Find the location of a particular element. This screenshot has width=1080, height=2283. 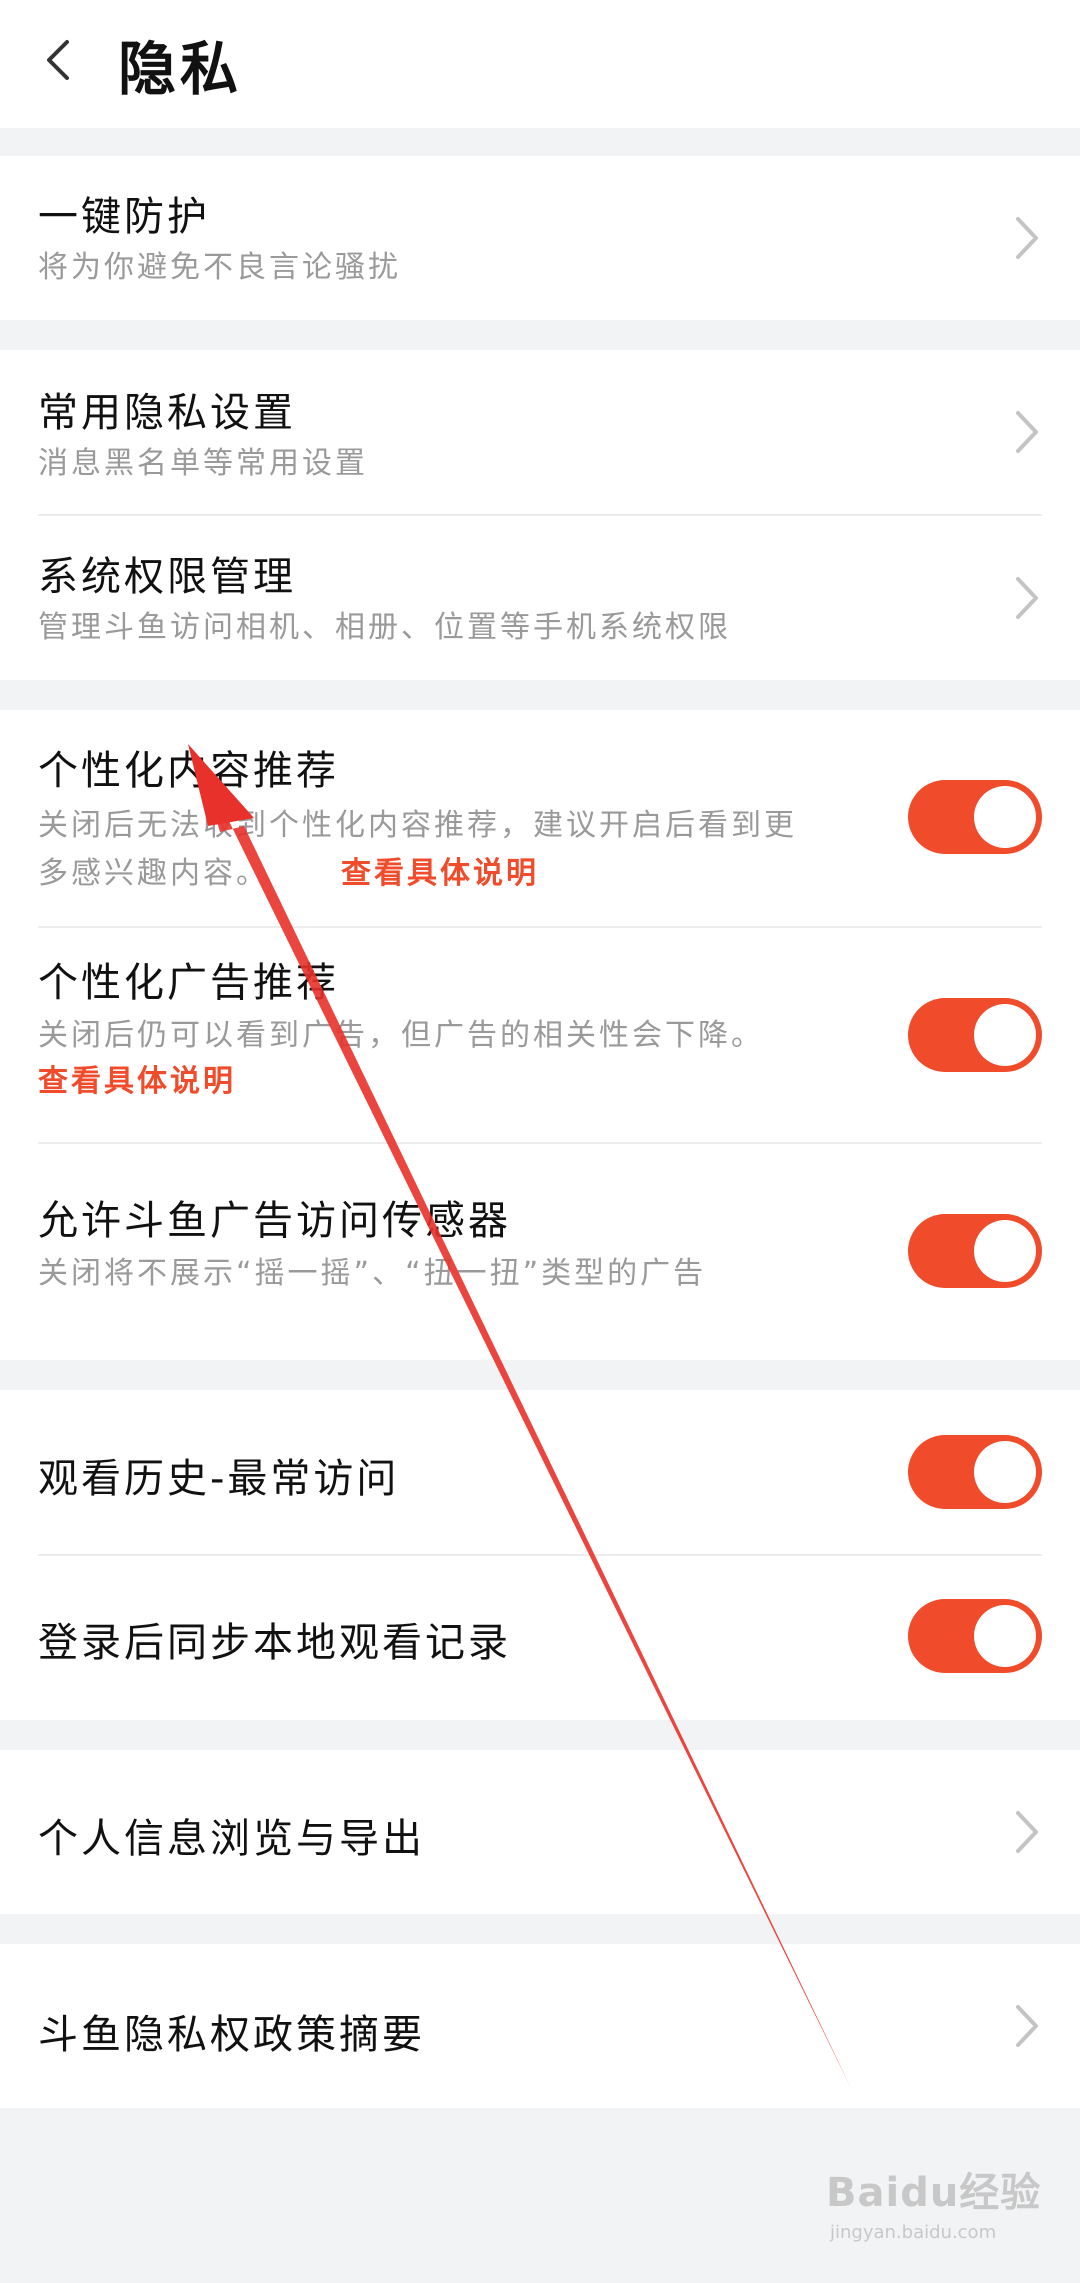

row-subtitle: 关闭后仍可以看到广告，但广告的相关性会下降。 is located at coordinates (401, 1035).